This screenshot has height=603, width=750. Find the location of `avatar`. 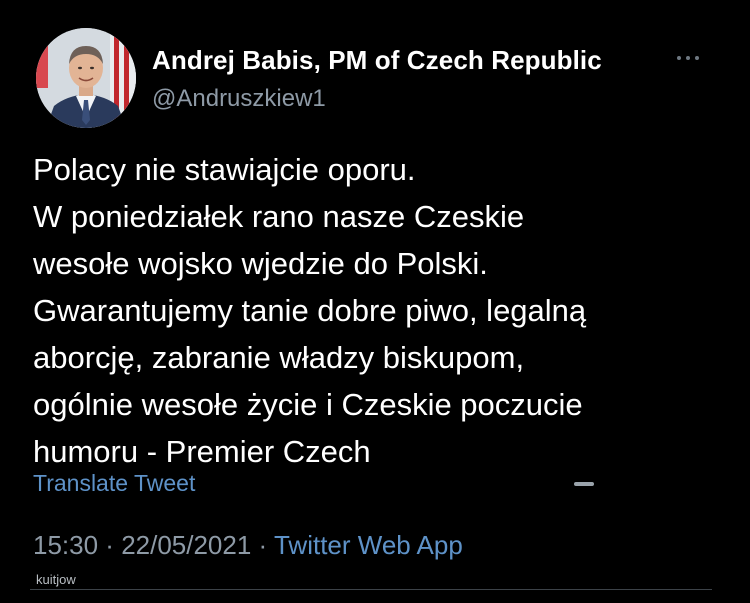

avatar is located at coordinates (86, 78).